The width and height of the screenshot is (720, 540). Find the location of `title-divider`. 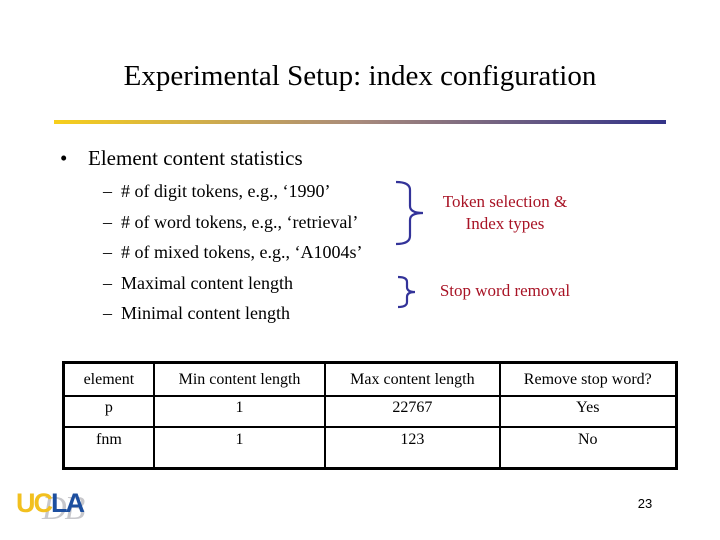

title-divider is located at coordinates (360, 122).